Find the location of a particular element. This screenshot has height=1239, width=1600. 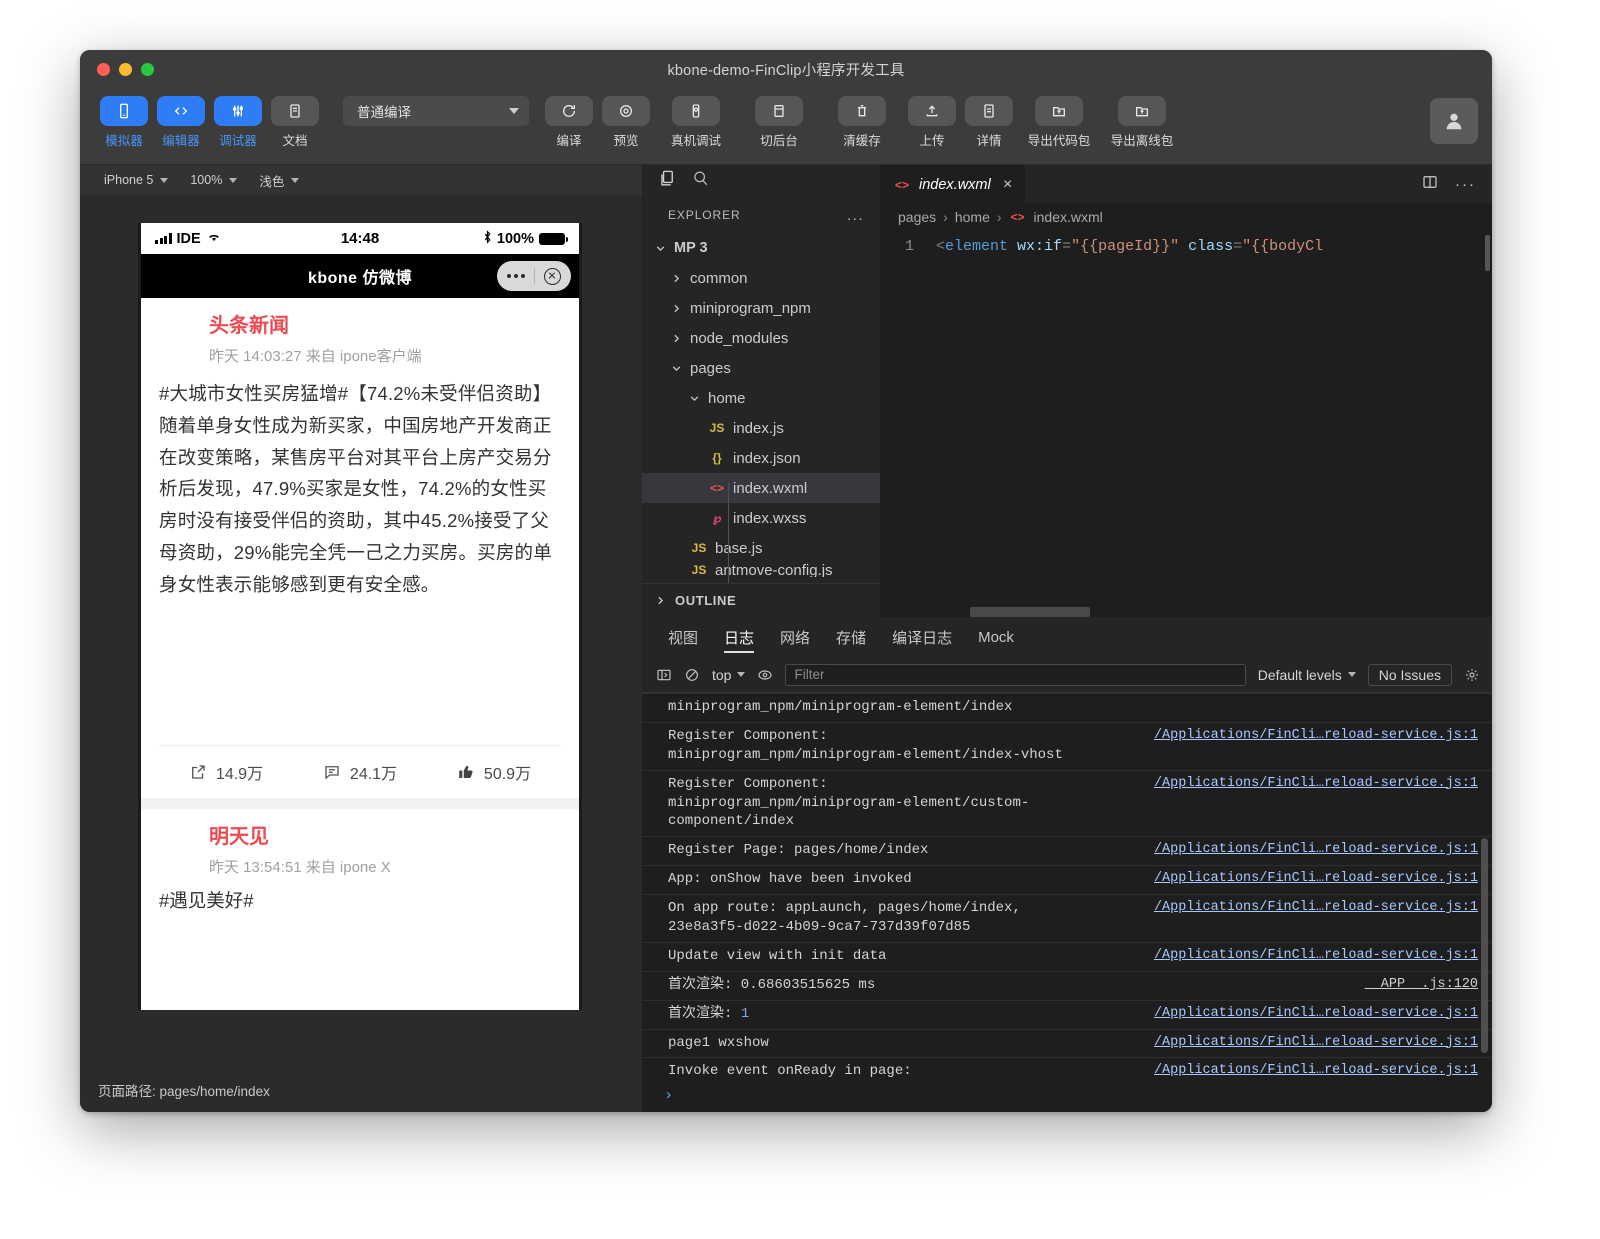

tab-log: 日志 is located at coordinates (739, 637).